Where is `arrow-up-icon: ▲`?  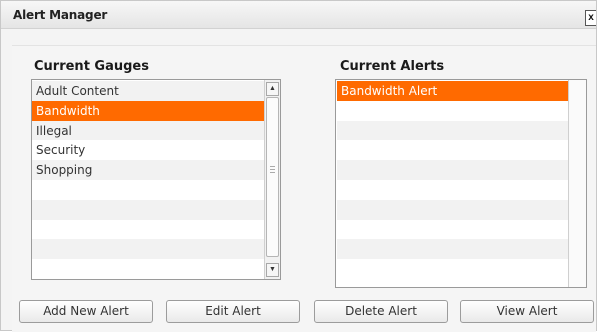
arrow-up-icon: ▲ is located at coordinates (272, 88).